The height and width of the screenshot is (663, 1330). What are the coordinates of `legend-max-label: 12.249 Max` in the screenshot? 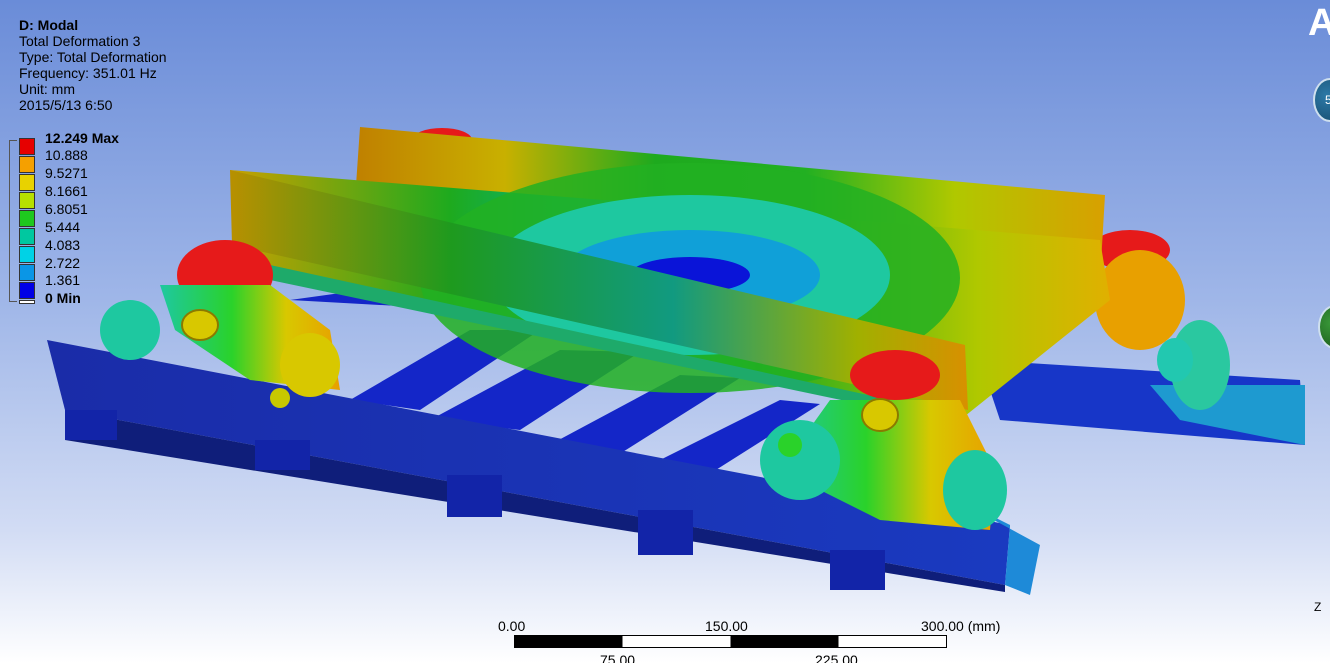 It's located at (82, 138).